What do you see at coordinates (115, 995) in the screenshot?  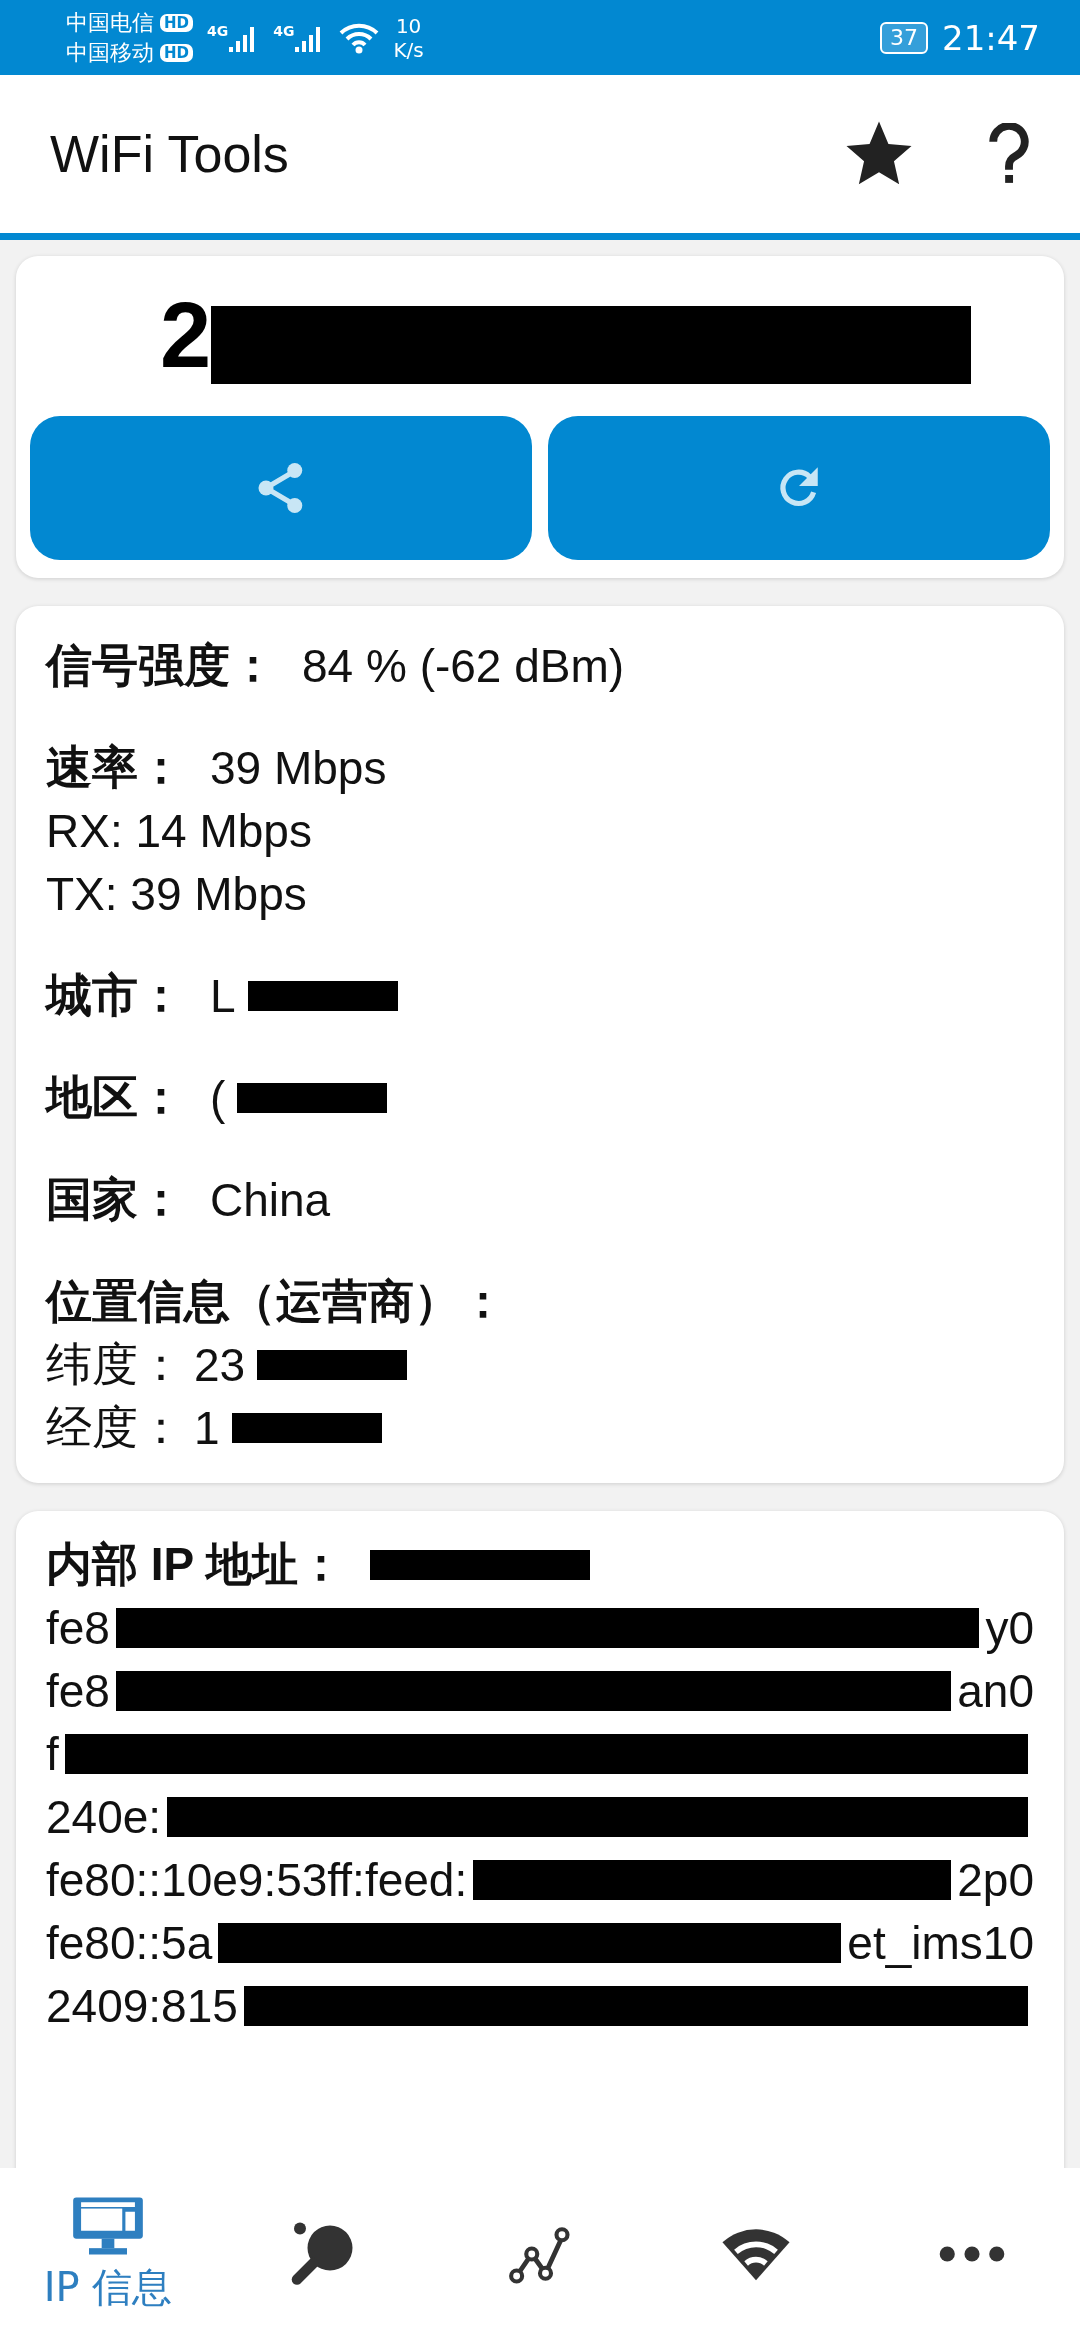 I see `field-label: 城市：` at bounding box center [115, 995].